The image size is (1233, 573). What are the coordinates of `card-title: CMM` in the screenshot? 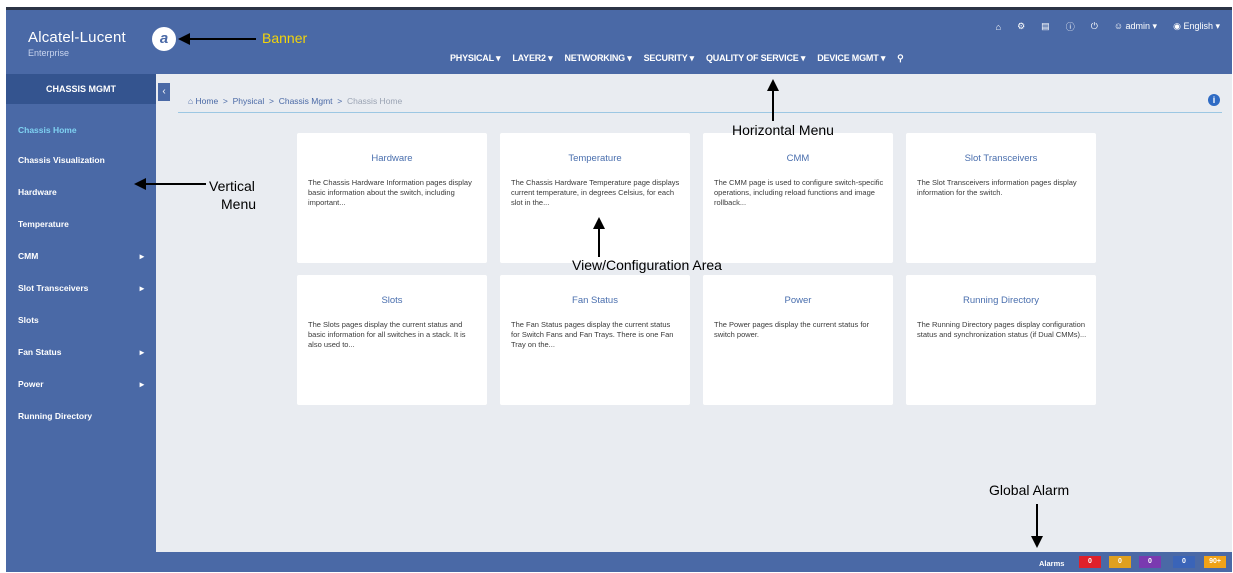 It's located at (798, 158).